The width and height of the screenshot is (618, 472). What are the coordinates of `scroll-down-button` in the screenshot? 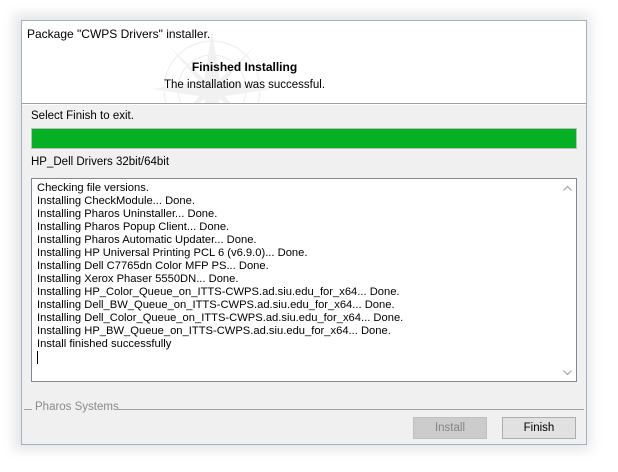 It's located at (567, 372).